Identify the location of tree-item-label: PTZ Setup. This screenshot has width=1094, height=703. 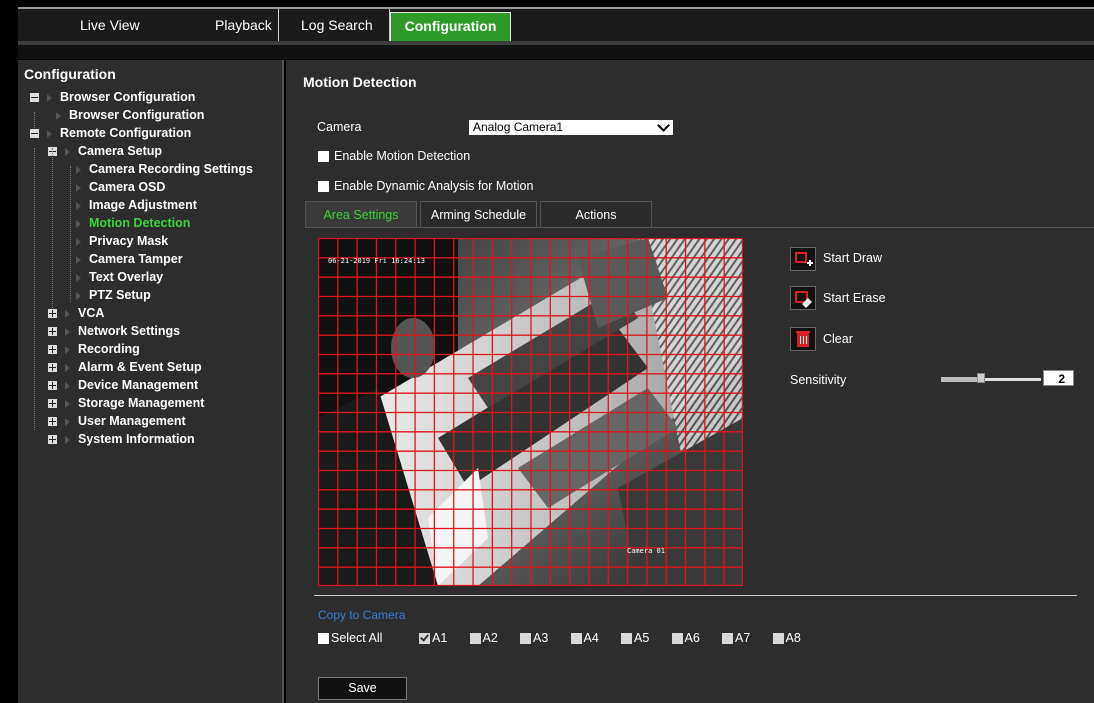
(120, 295).